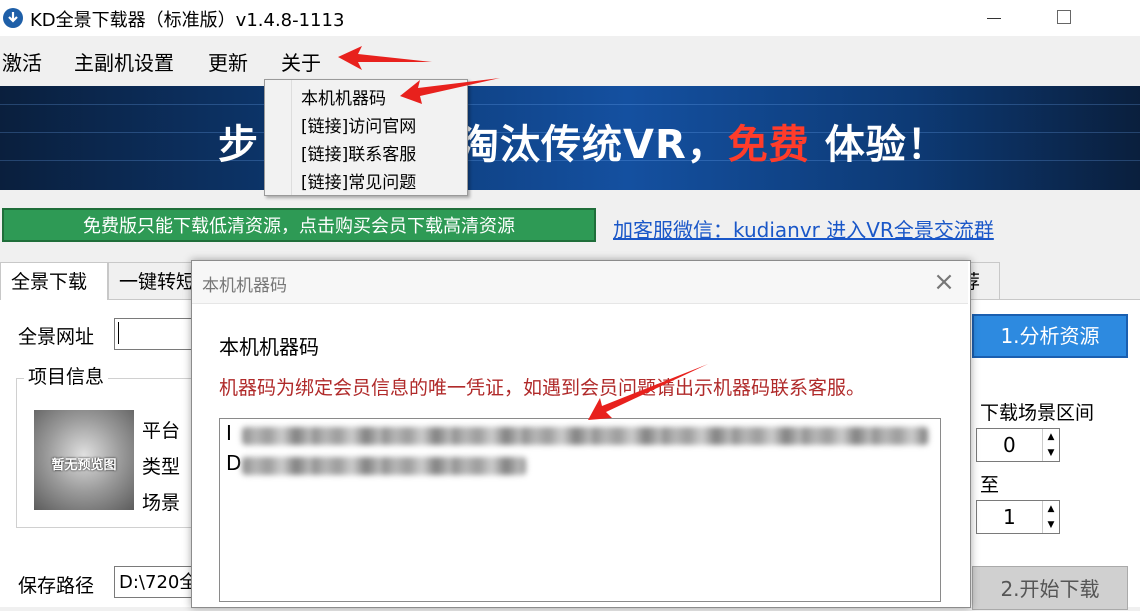 The width and height of the screenshot is (1140, 611). What do you see at coordinates (1050, 588) in the screenshot?
I see `start-download-button: 2.开始下载` at bounding box center [1050, 588].